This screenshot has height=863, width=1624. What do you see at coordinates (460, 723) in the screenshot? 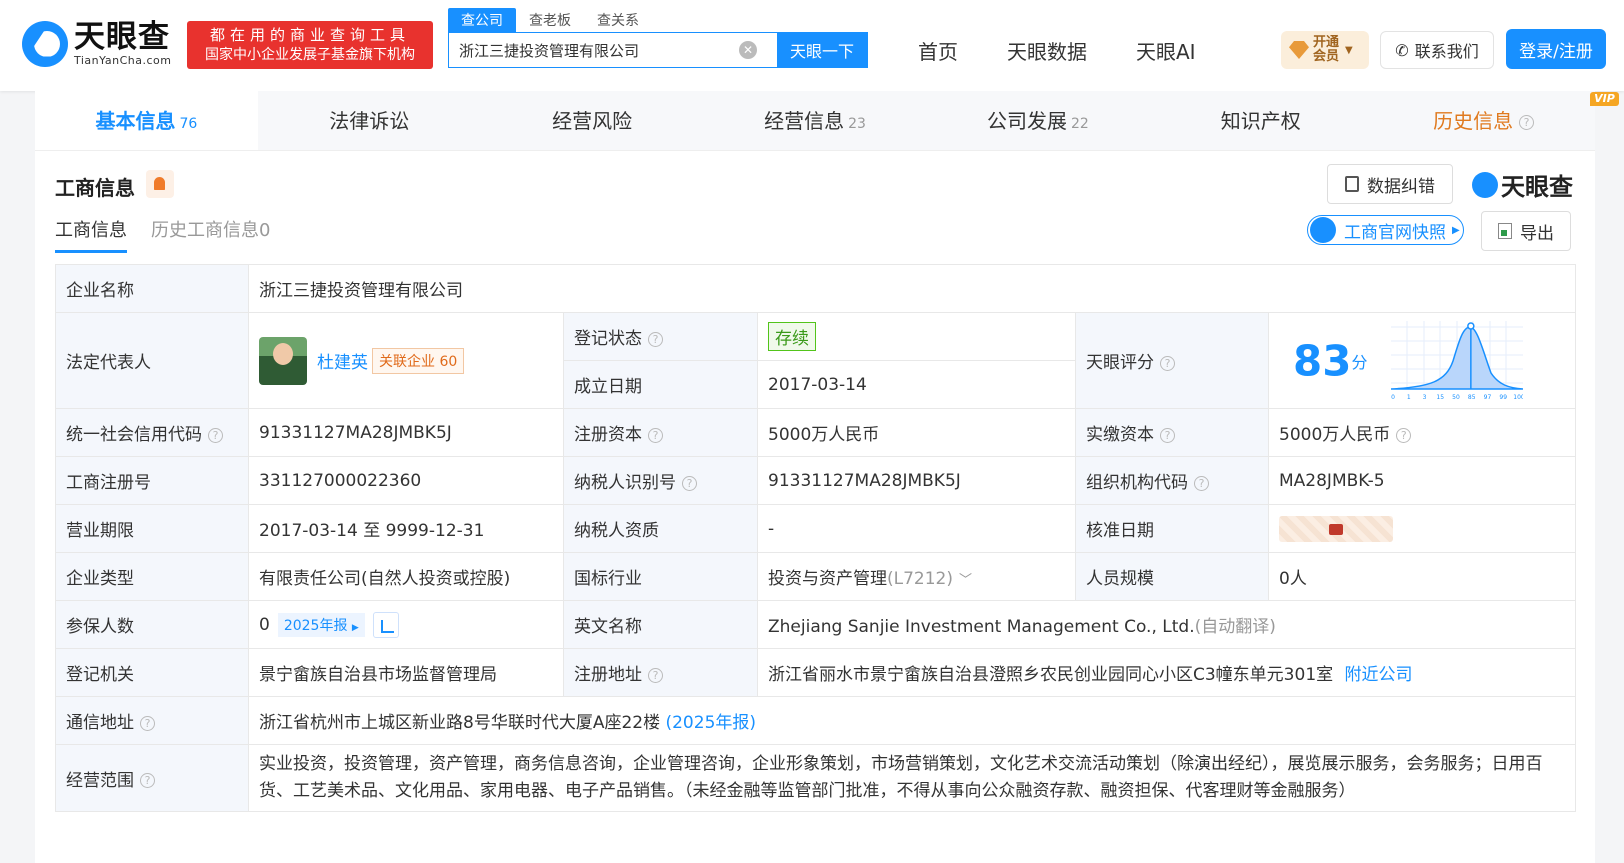
I see `mail-addr-value: 浙江省杭州市上城区新业路8号华联时代大厦A座22楼` at bounding box center [460, 723].